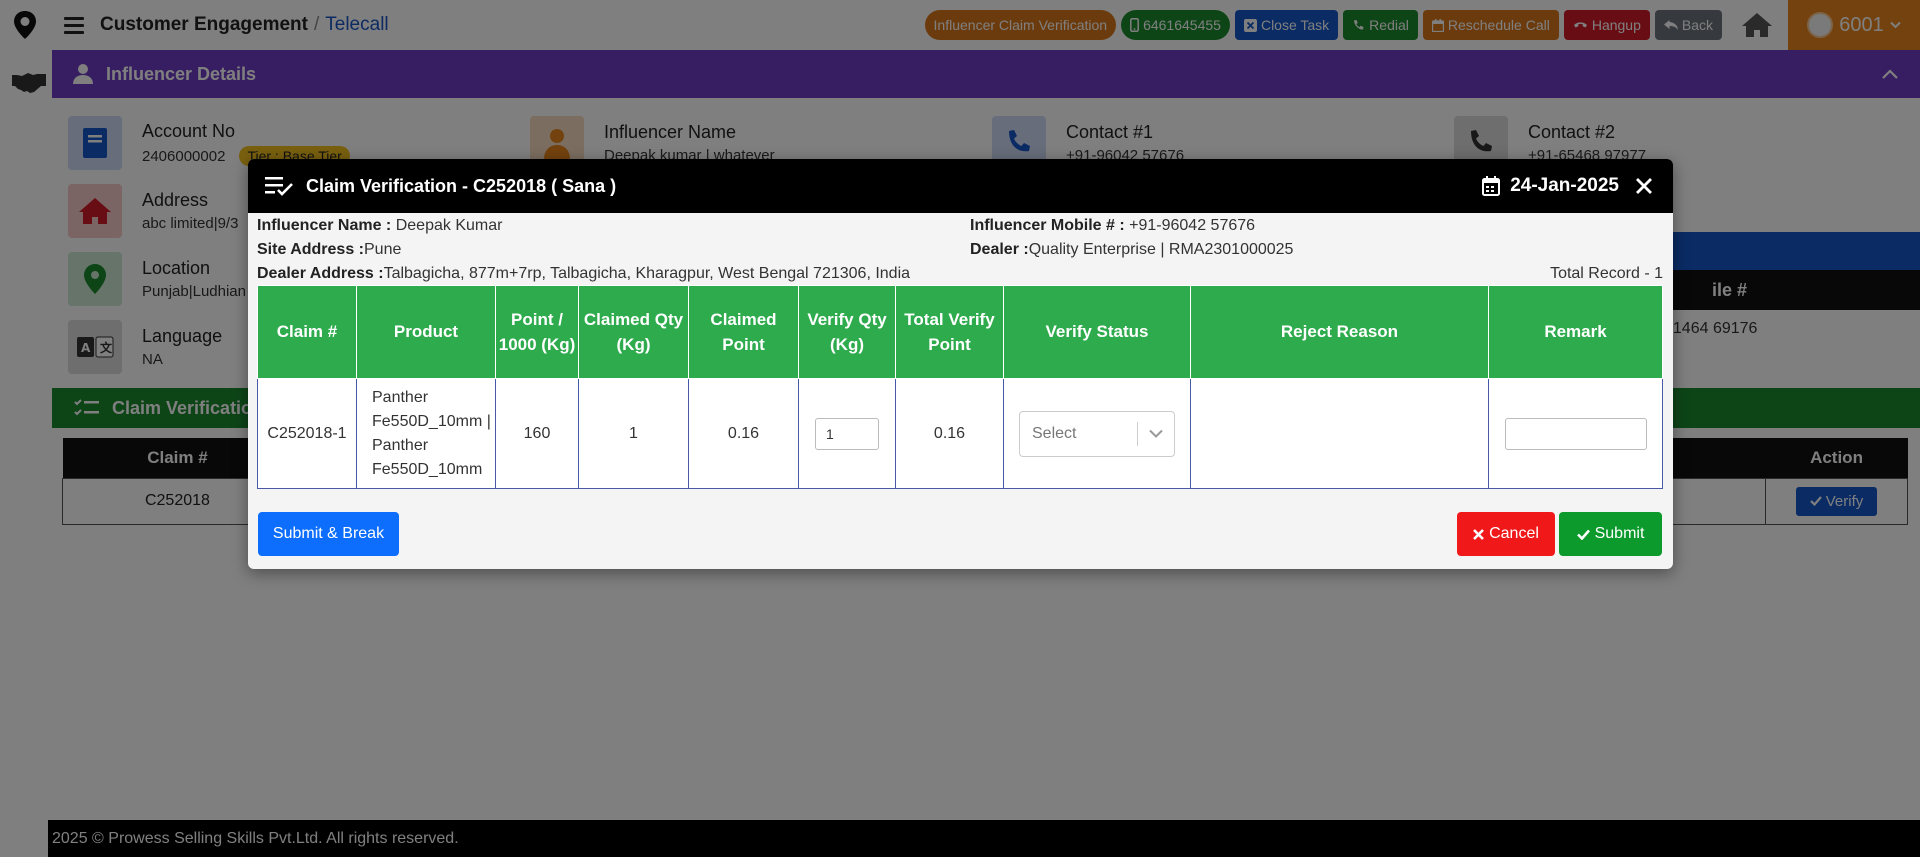 The image size is (1920, 857). I want to click on total-verify-point-header: Total Verify Point, so click(949, 332).